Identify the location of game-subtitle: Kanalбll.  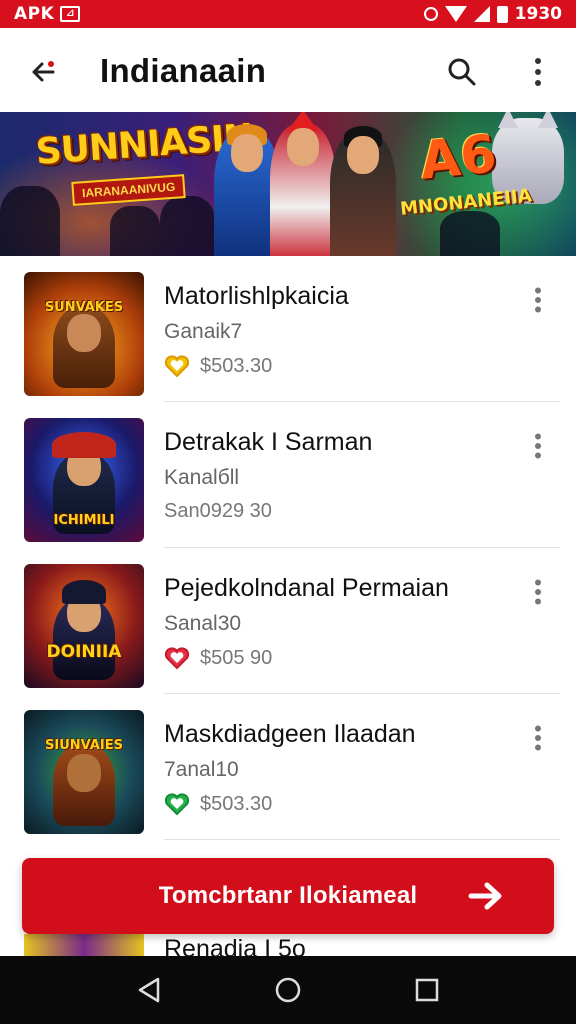
(202, 477).